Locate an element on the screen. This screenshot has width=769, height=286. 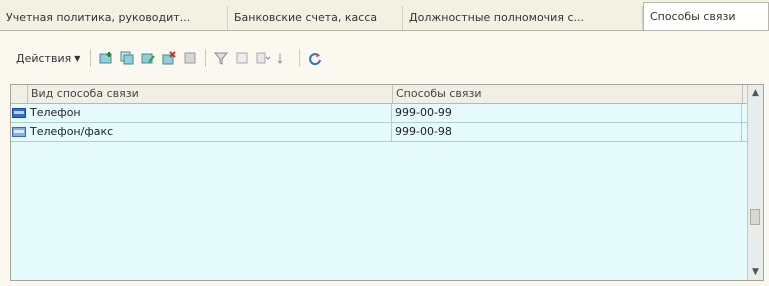
tab-contact-methods: Способы связи is located at coordinates (706, 16).